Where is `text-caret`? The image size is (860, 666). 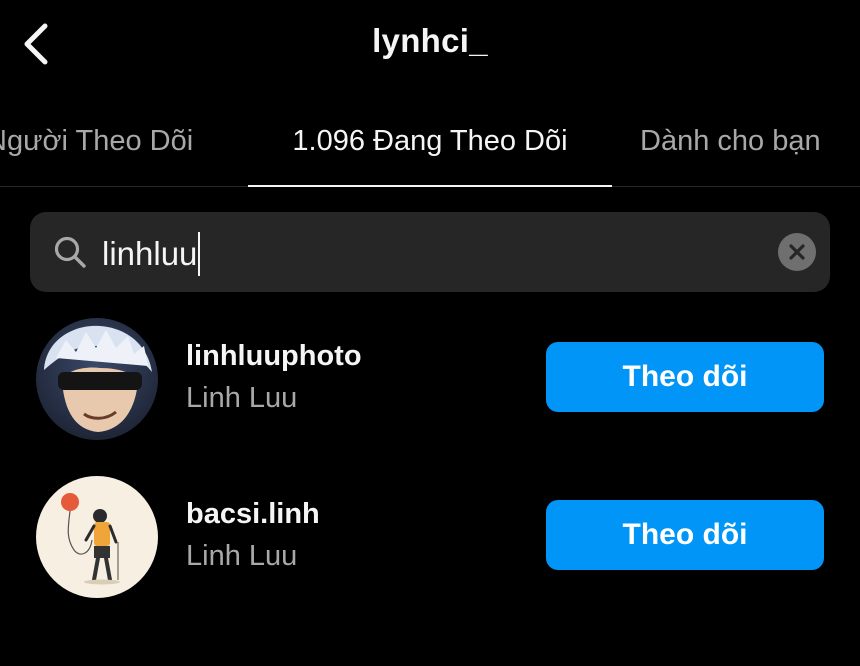
text-caret is located at coordinates (199, 254).